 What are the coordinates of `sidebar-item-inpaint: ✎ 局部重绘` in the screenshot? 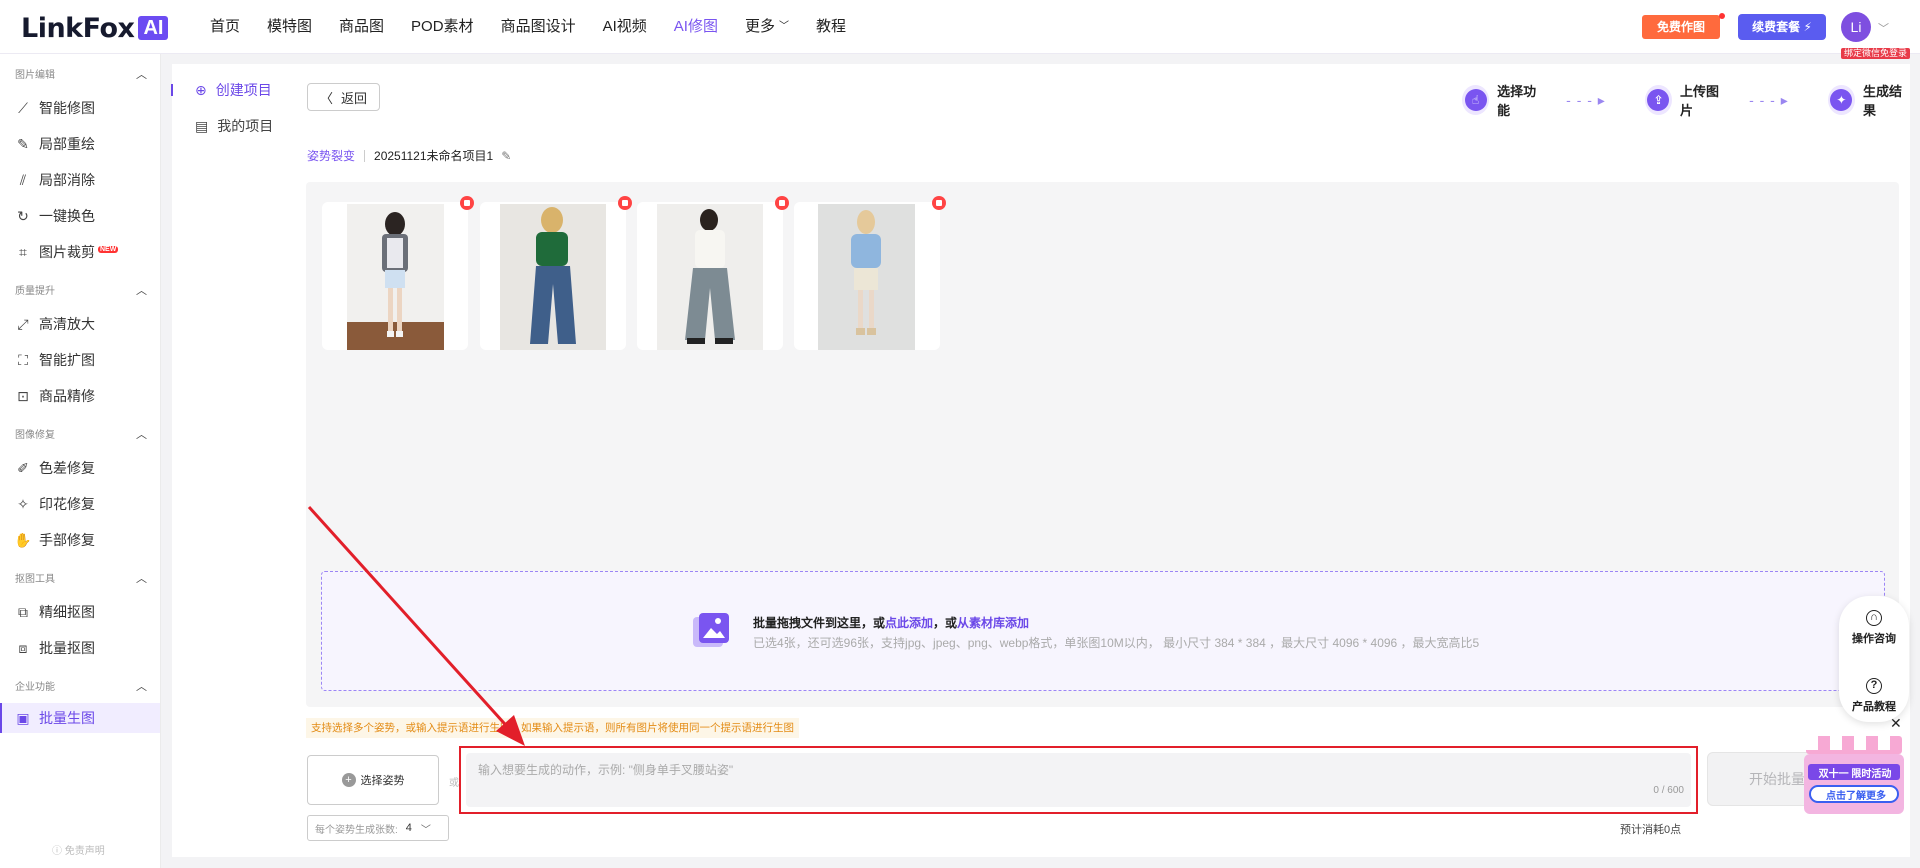 It's located at (80, 144).